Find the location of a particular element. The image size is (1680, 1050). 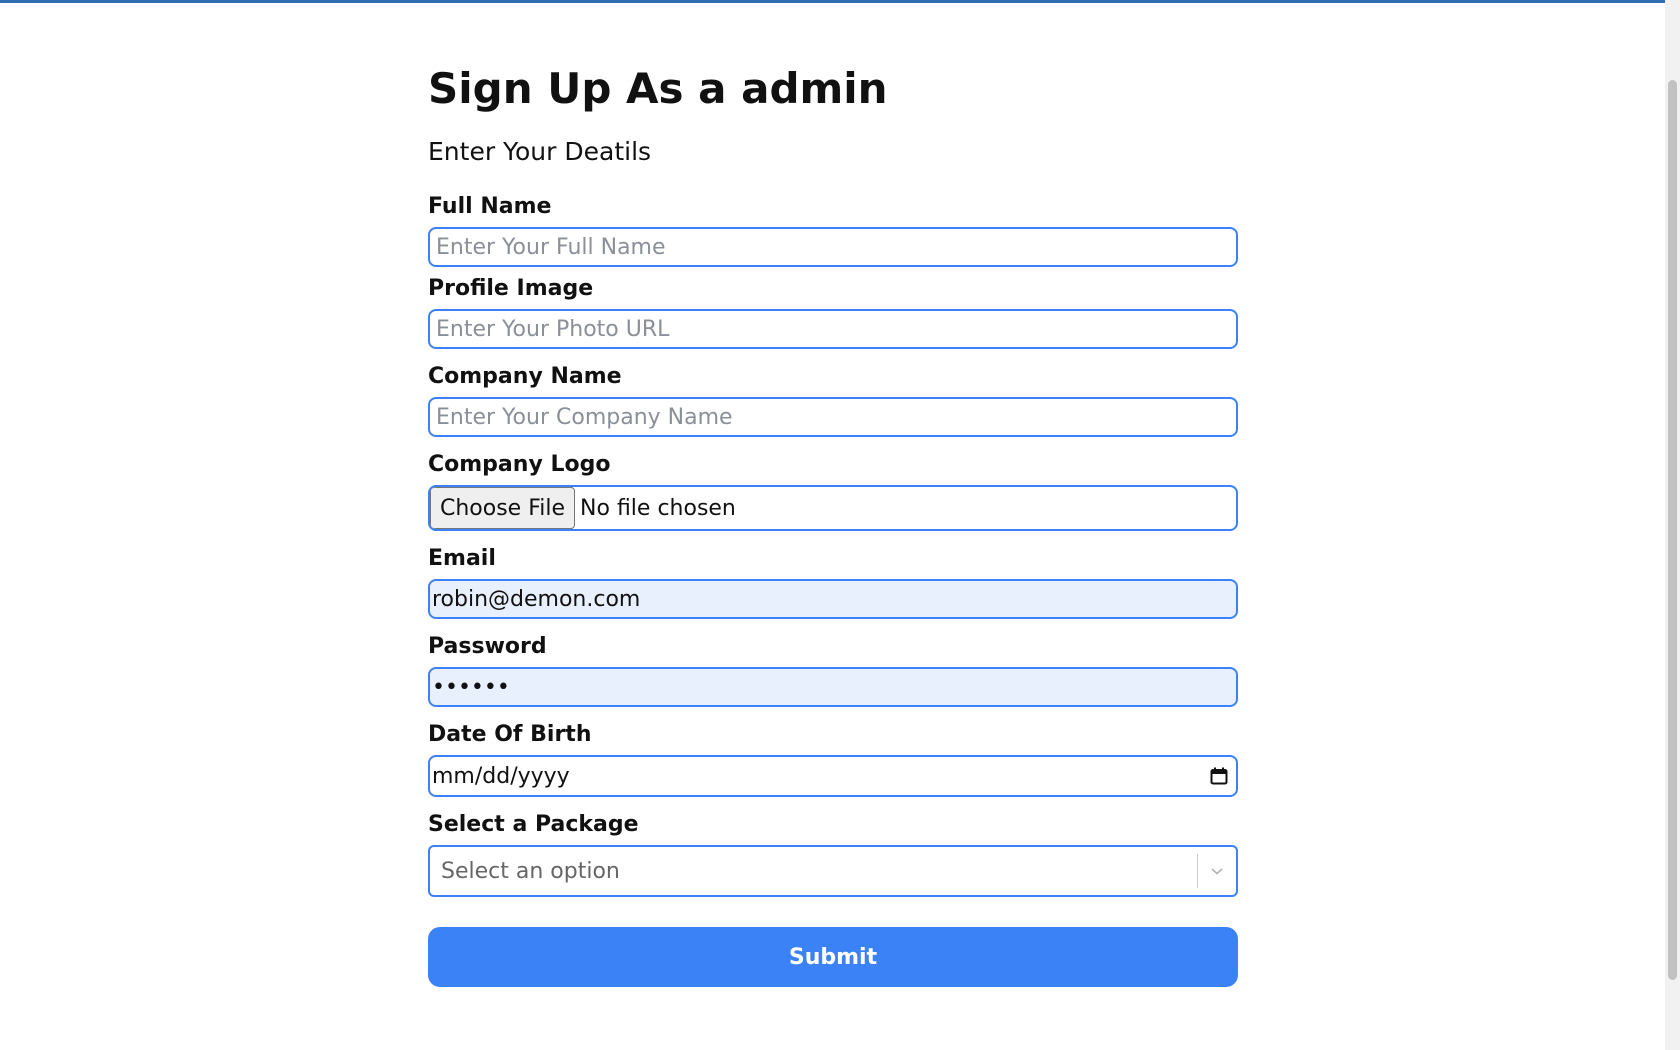

password-input is located at coordinates (833, 687).